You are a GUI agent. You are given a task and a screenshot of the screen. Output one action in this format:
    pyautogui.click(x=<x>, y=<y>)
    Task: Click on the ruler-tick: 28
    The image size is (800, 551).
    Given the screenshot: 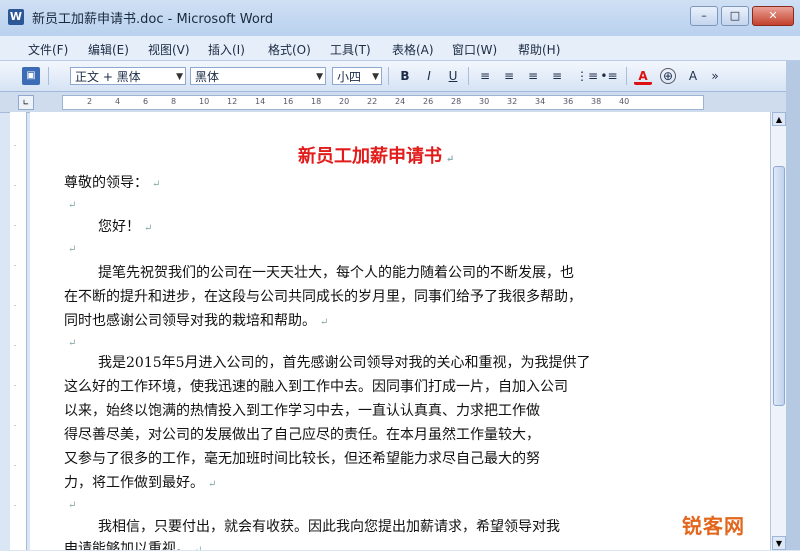 What is the action you would take?
    pyautogui.click(x=456, y=101)
    